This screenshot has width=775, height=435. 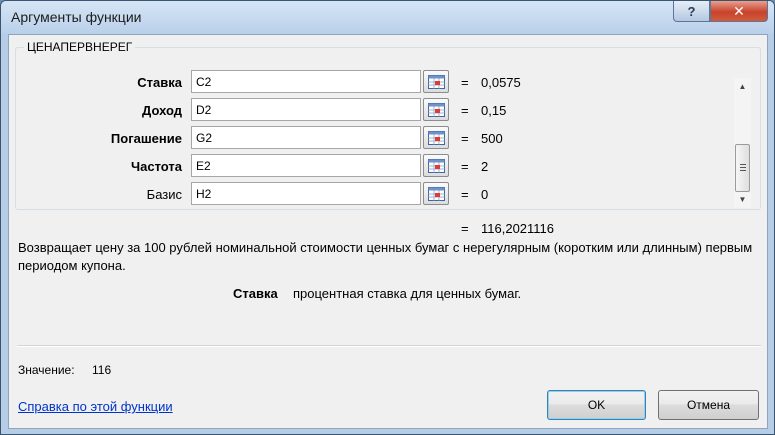 I want to click on argument-row-redemption: Погашение G2 = 500, so click(x=386, y=138).